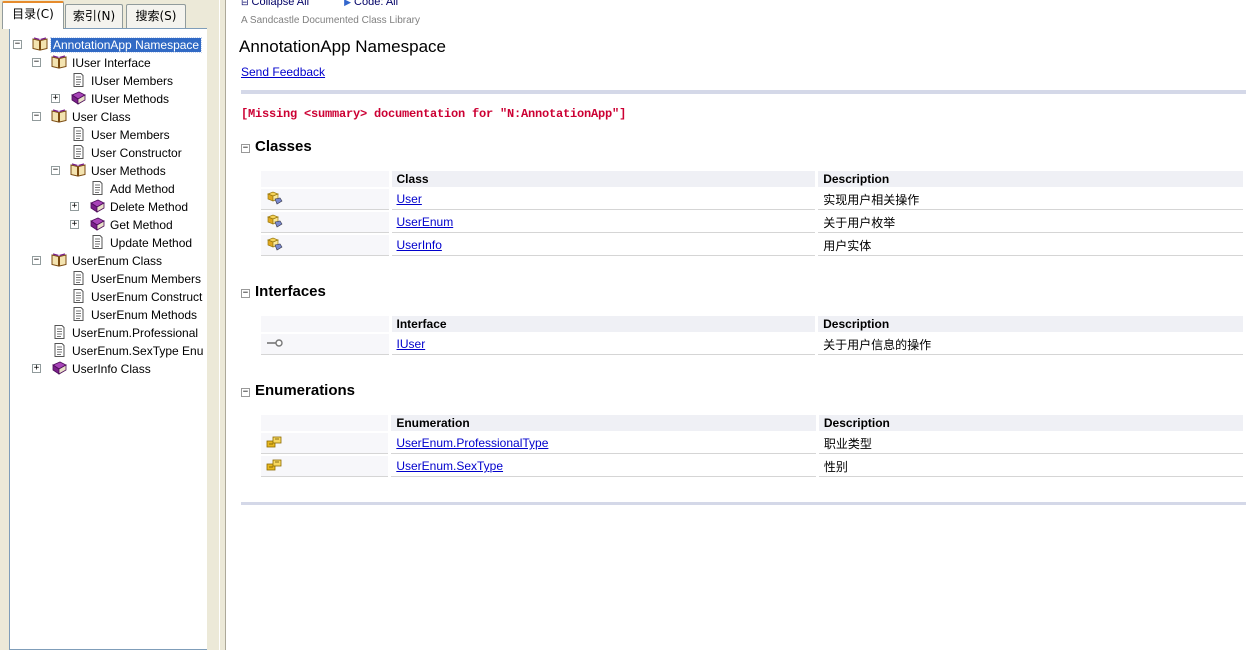  I want to click on member-name-cell: UserEnum.SexType, so click(603, 466).